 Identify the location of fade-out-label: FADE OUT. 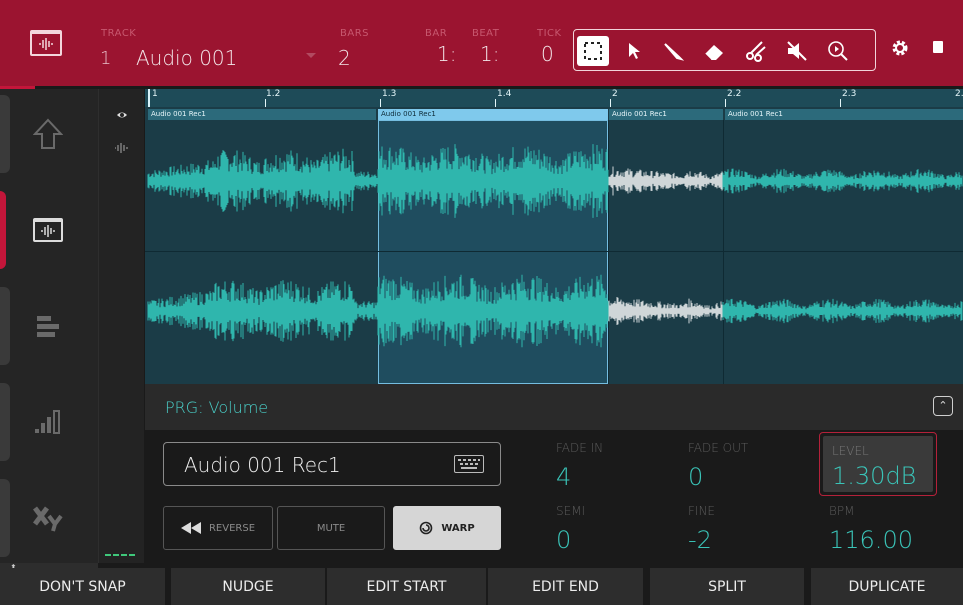
(718, 448).